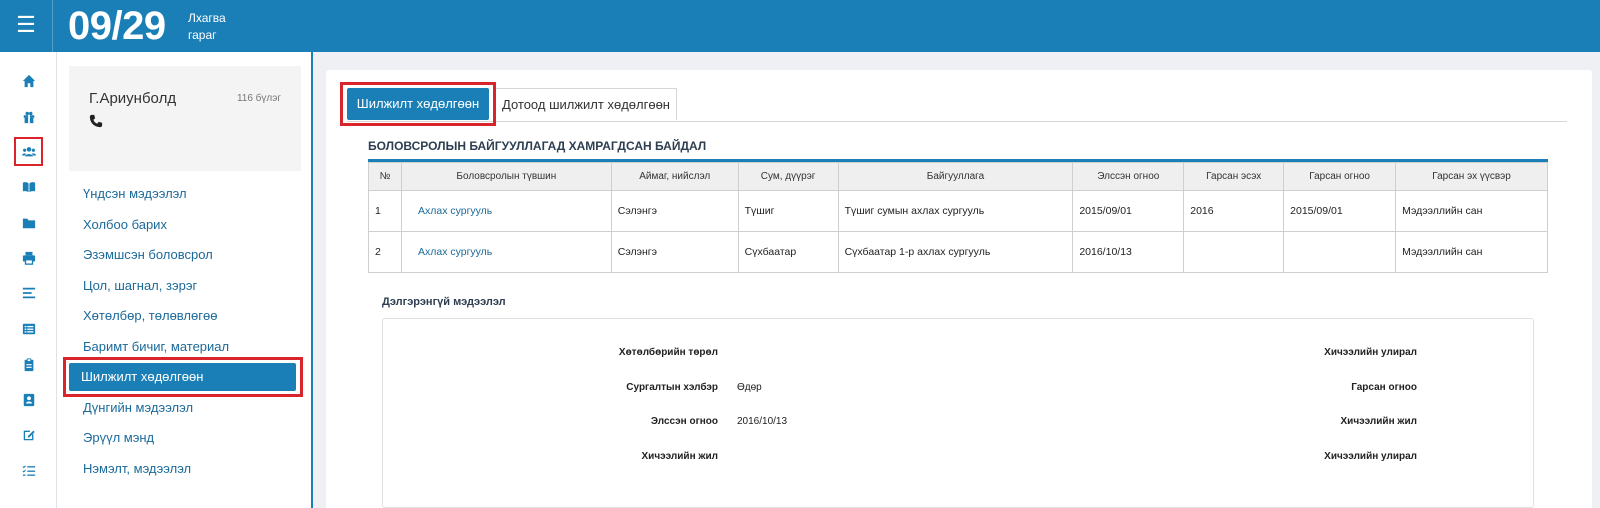 Image resolution: width=1600 pixels, height=508 pixels. What do you see at coordinates (28, 151) in the screenshot?
I see `users-icon` at bounding box center [28, 151].